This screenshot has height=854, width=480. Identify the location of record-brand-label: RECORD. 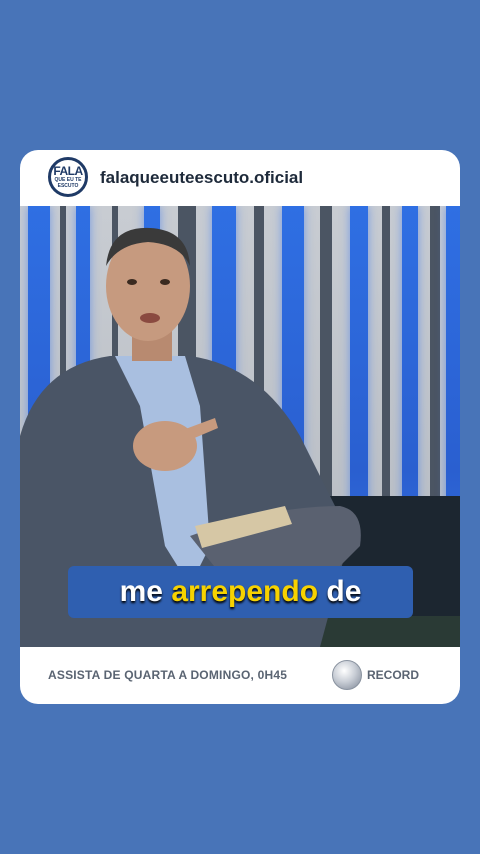
(393, 675).